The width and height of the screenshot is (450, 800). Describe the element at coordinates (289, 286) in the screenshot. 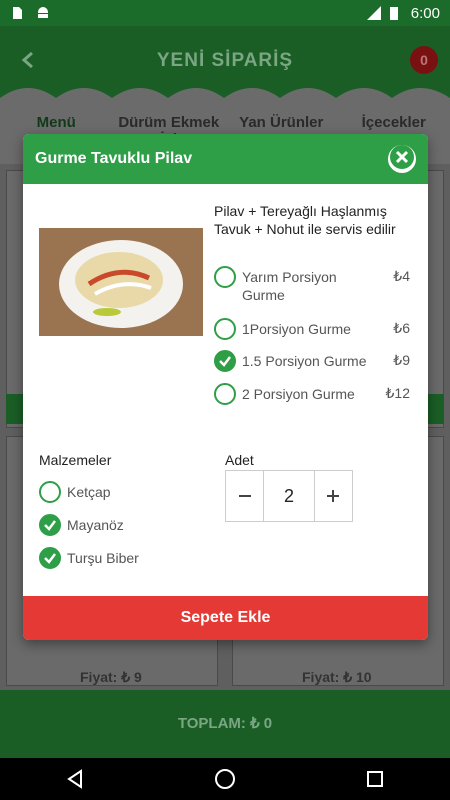

I see `option-label: Yarım Porsiyon Gurme` at that location.